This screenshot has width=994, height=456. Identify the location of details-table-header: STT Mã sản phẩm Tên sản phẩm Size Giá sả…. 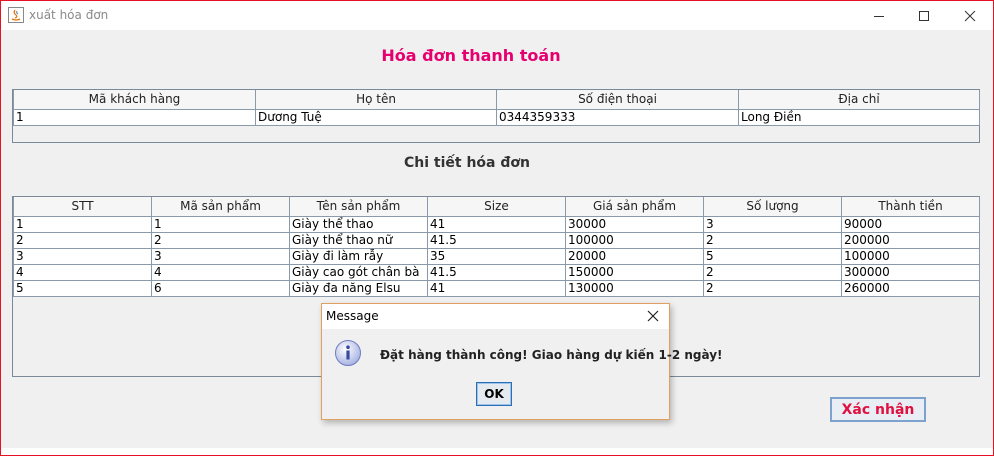
(496, 207).